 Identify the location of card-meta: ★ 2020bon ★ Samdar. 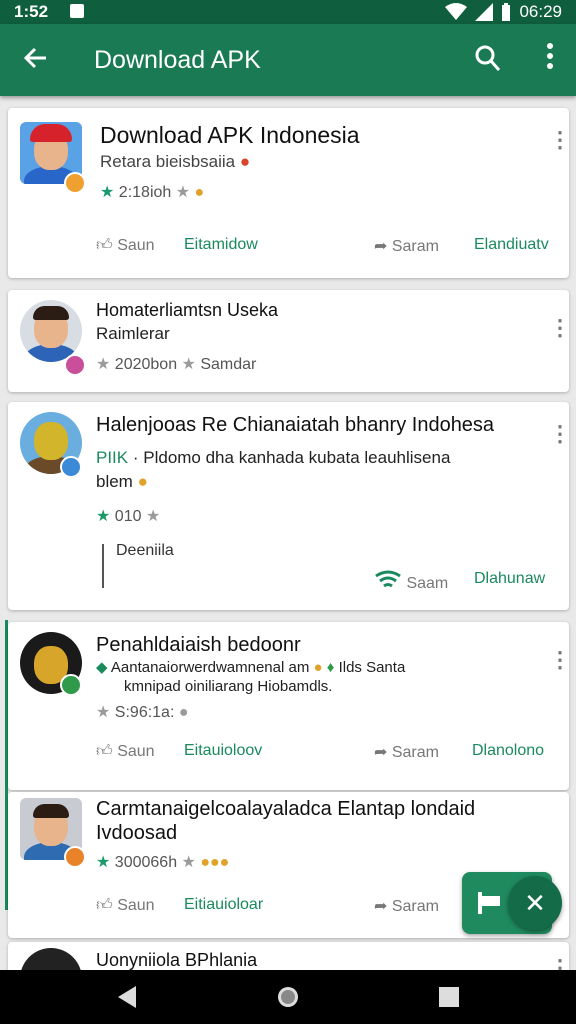
(176, 364).